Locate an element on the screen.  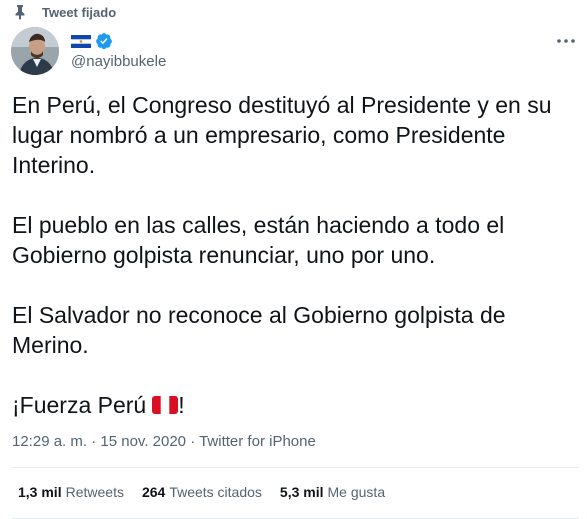
peru-flag-icon is located at coordinates (165, 403).